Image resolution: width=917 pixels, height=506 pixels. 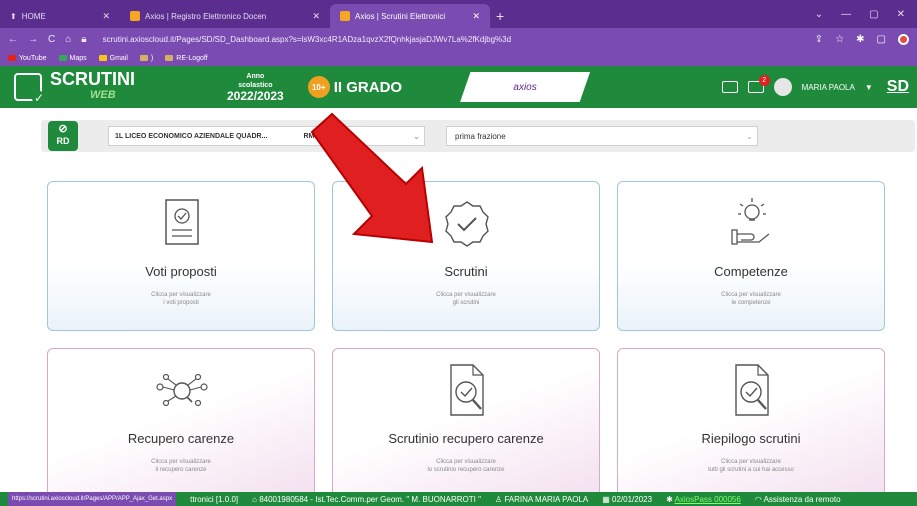 What do you see at coordinates (368, 87) in the screenshot?
I see `grado-label: II GRADO` at bounding box center [368, 87].